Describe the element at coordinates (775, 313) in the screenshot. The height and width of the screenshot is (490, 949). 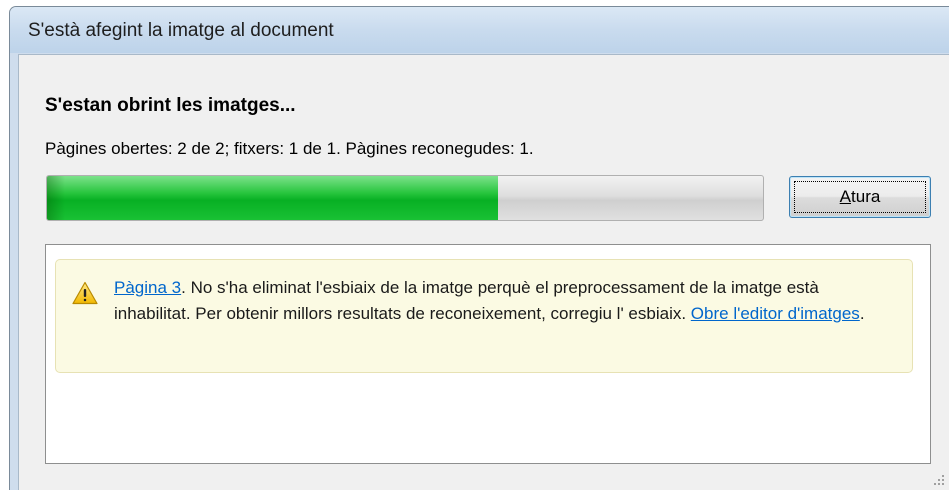
I see `open-image-editor-link: Obre l'editor d'imatges` at that location.